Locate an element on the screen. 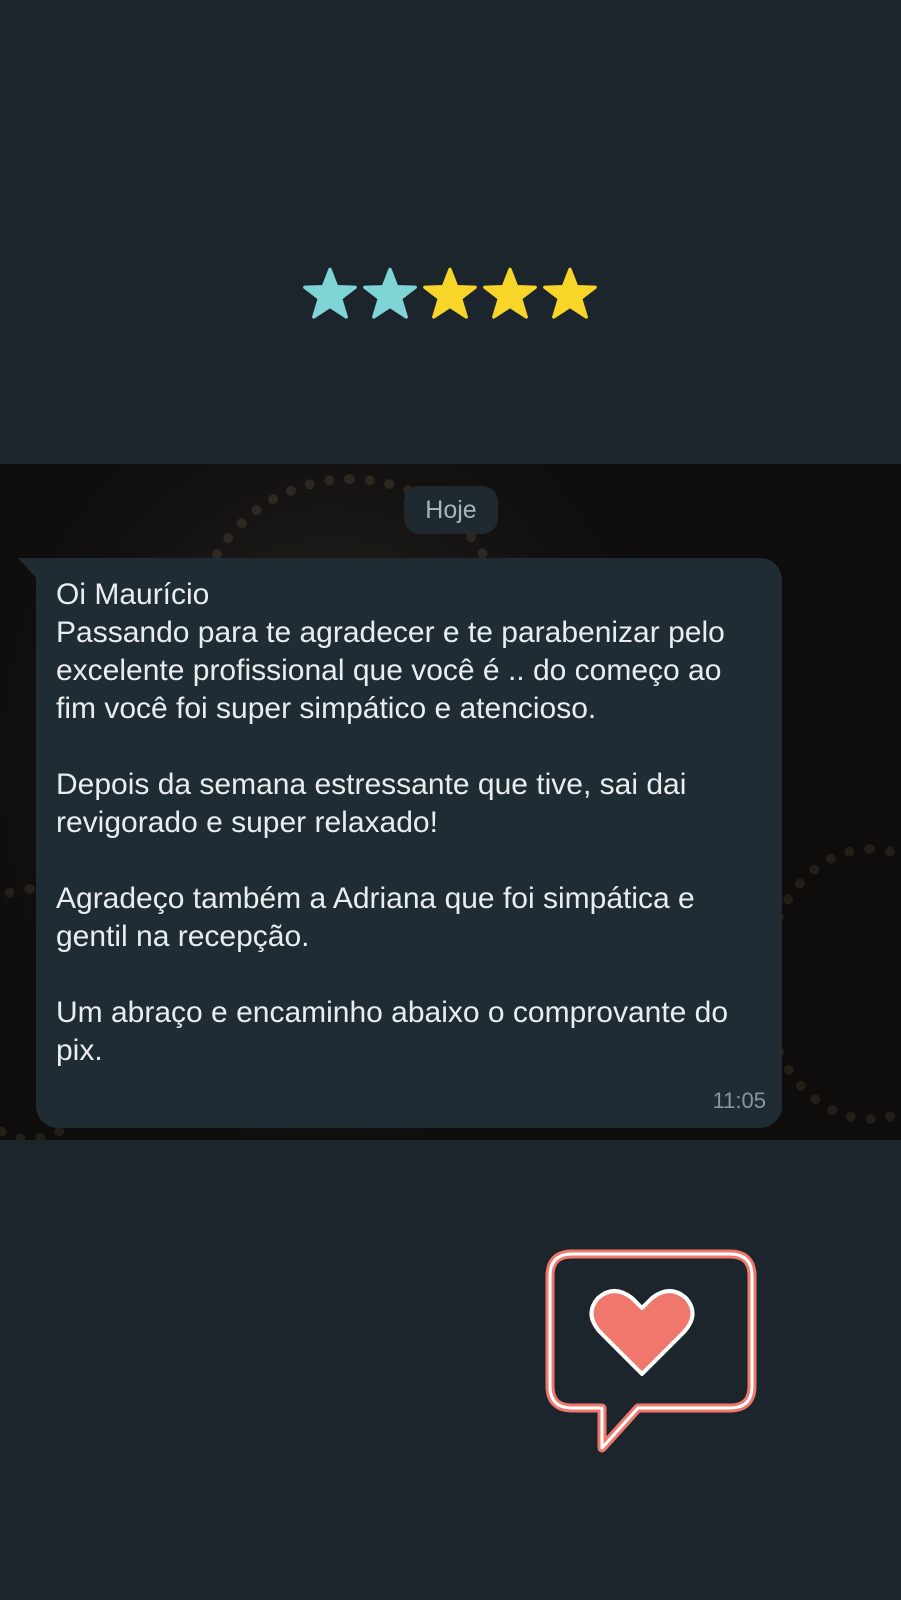 Image resolution: width=901 pixels, height=1600 pixels. heart-speech-bubble-icon is located at coordinates (653, 1361).